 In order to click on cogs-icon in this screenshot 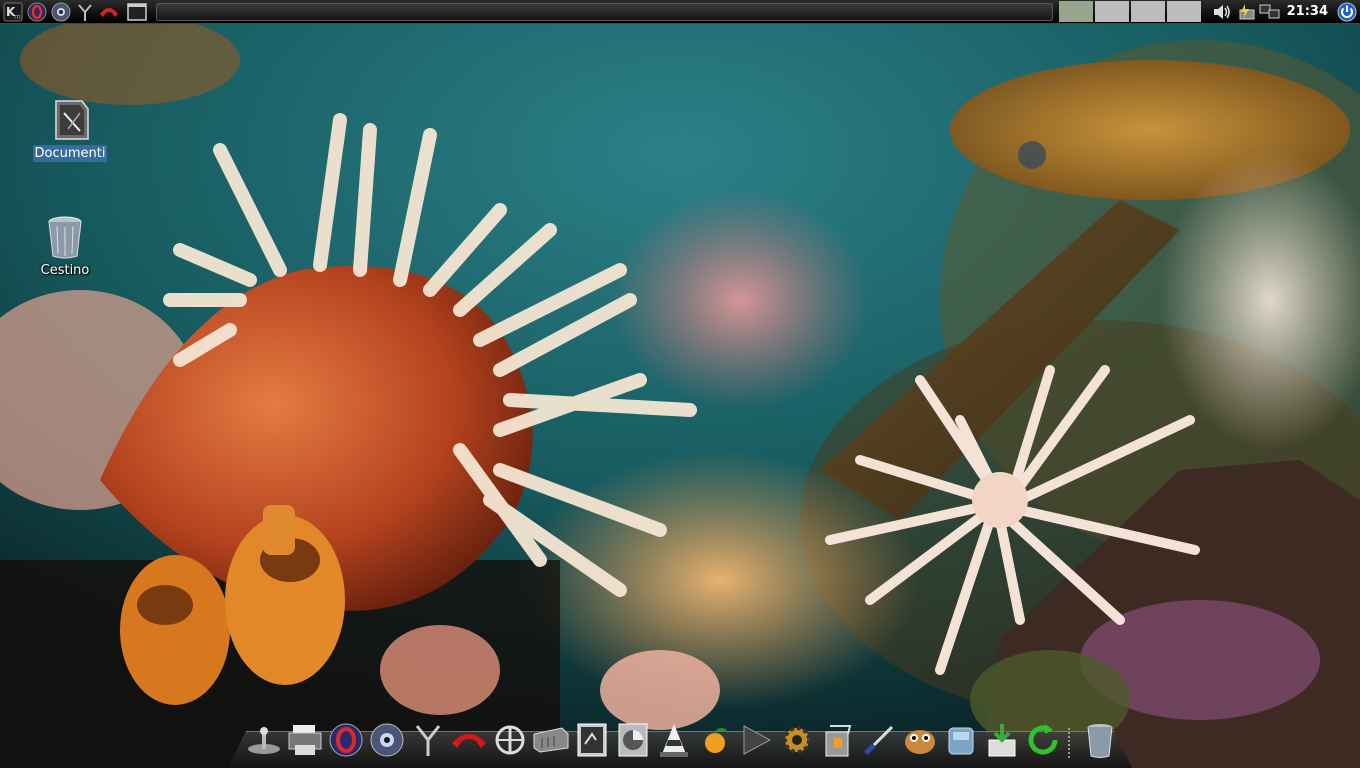, I will do `click(797, 740)`.